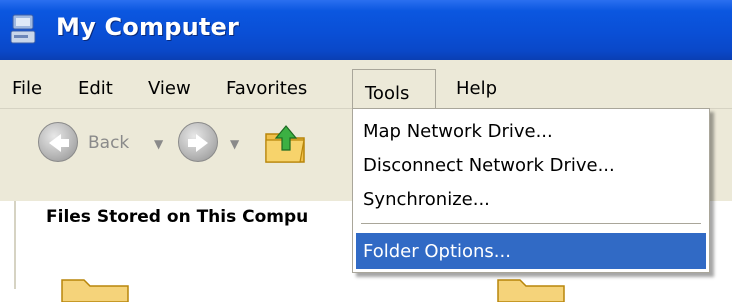 The width and height of the screenshot is (732, 302). What do you see at coordinates (148, 27) in the screenshot?
I see `window-title: My Computer` at bounding box center [148, 27].